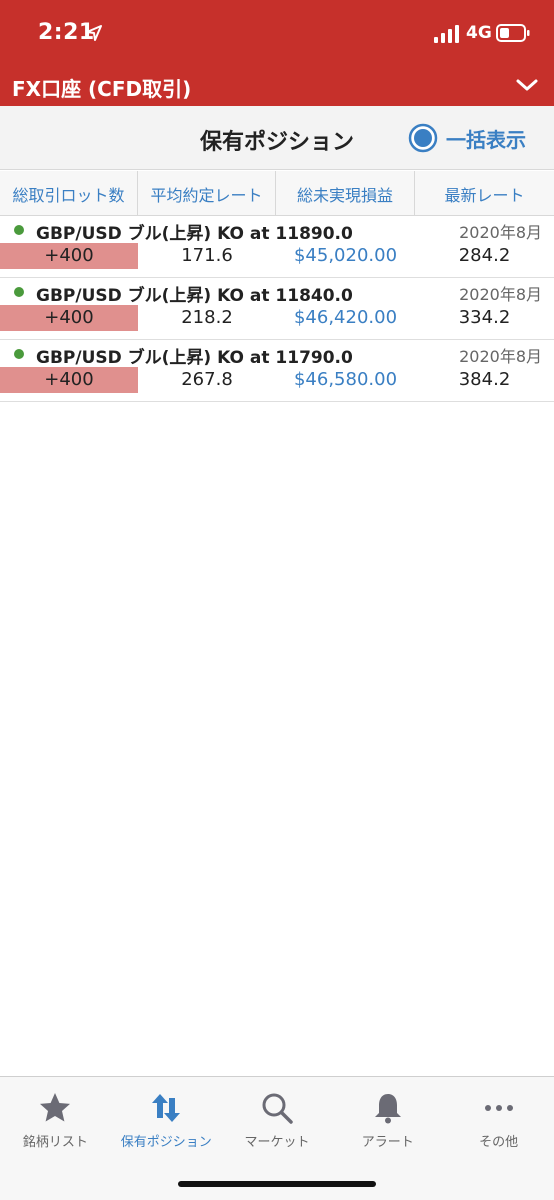 The width and height of the screenshot is (554, 1200). I want to click on tab-label: マーケット, so click(277, 1142).